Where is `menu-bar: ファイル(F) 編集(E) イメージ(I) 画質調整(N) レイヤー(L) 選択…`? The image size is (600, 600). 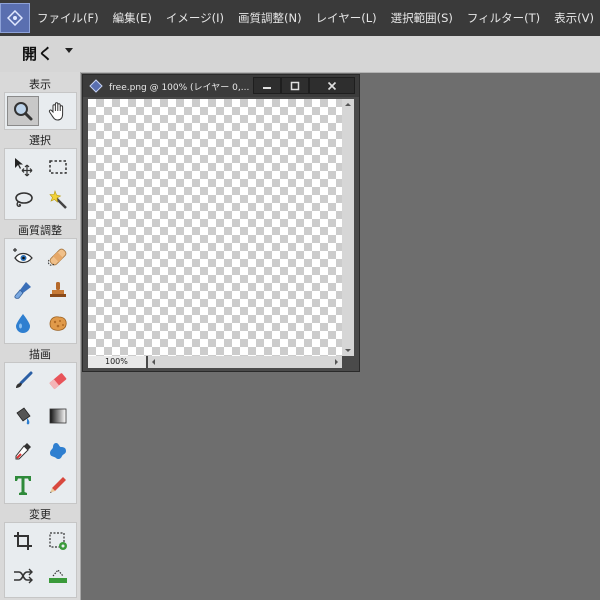
menu-bar: ファイル(F) 編集(E) イメージ(I) 画質調整(N) レイヤー(L) 選択… is located at coordinates (300, 18).